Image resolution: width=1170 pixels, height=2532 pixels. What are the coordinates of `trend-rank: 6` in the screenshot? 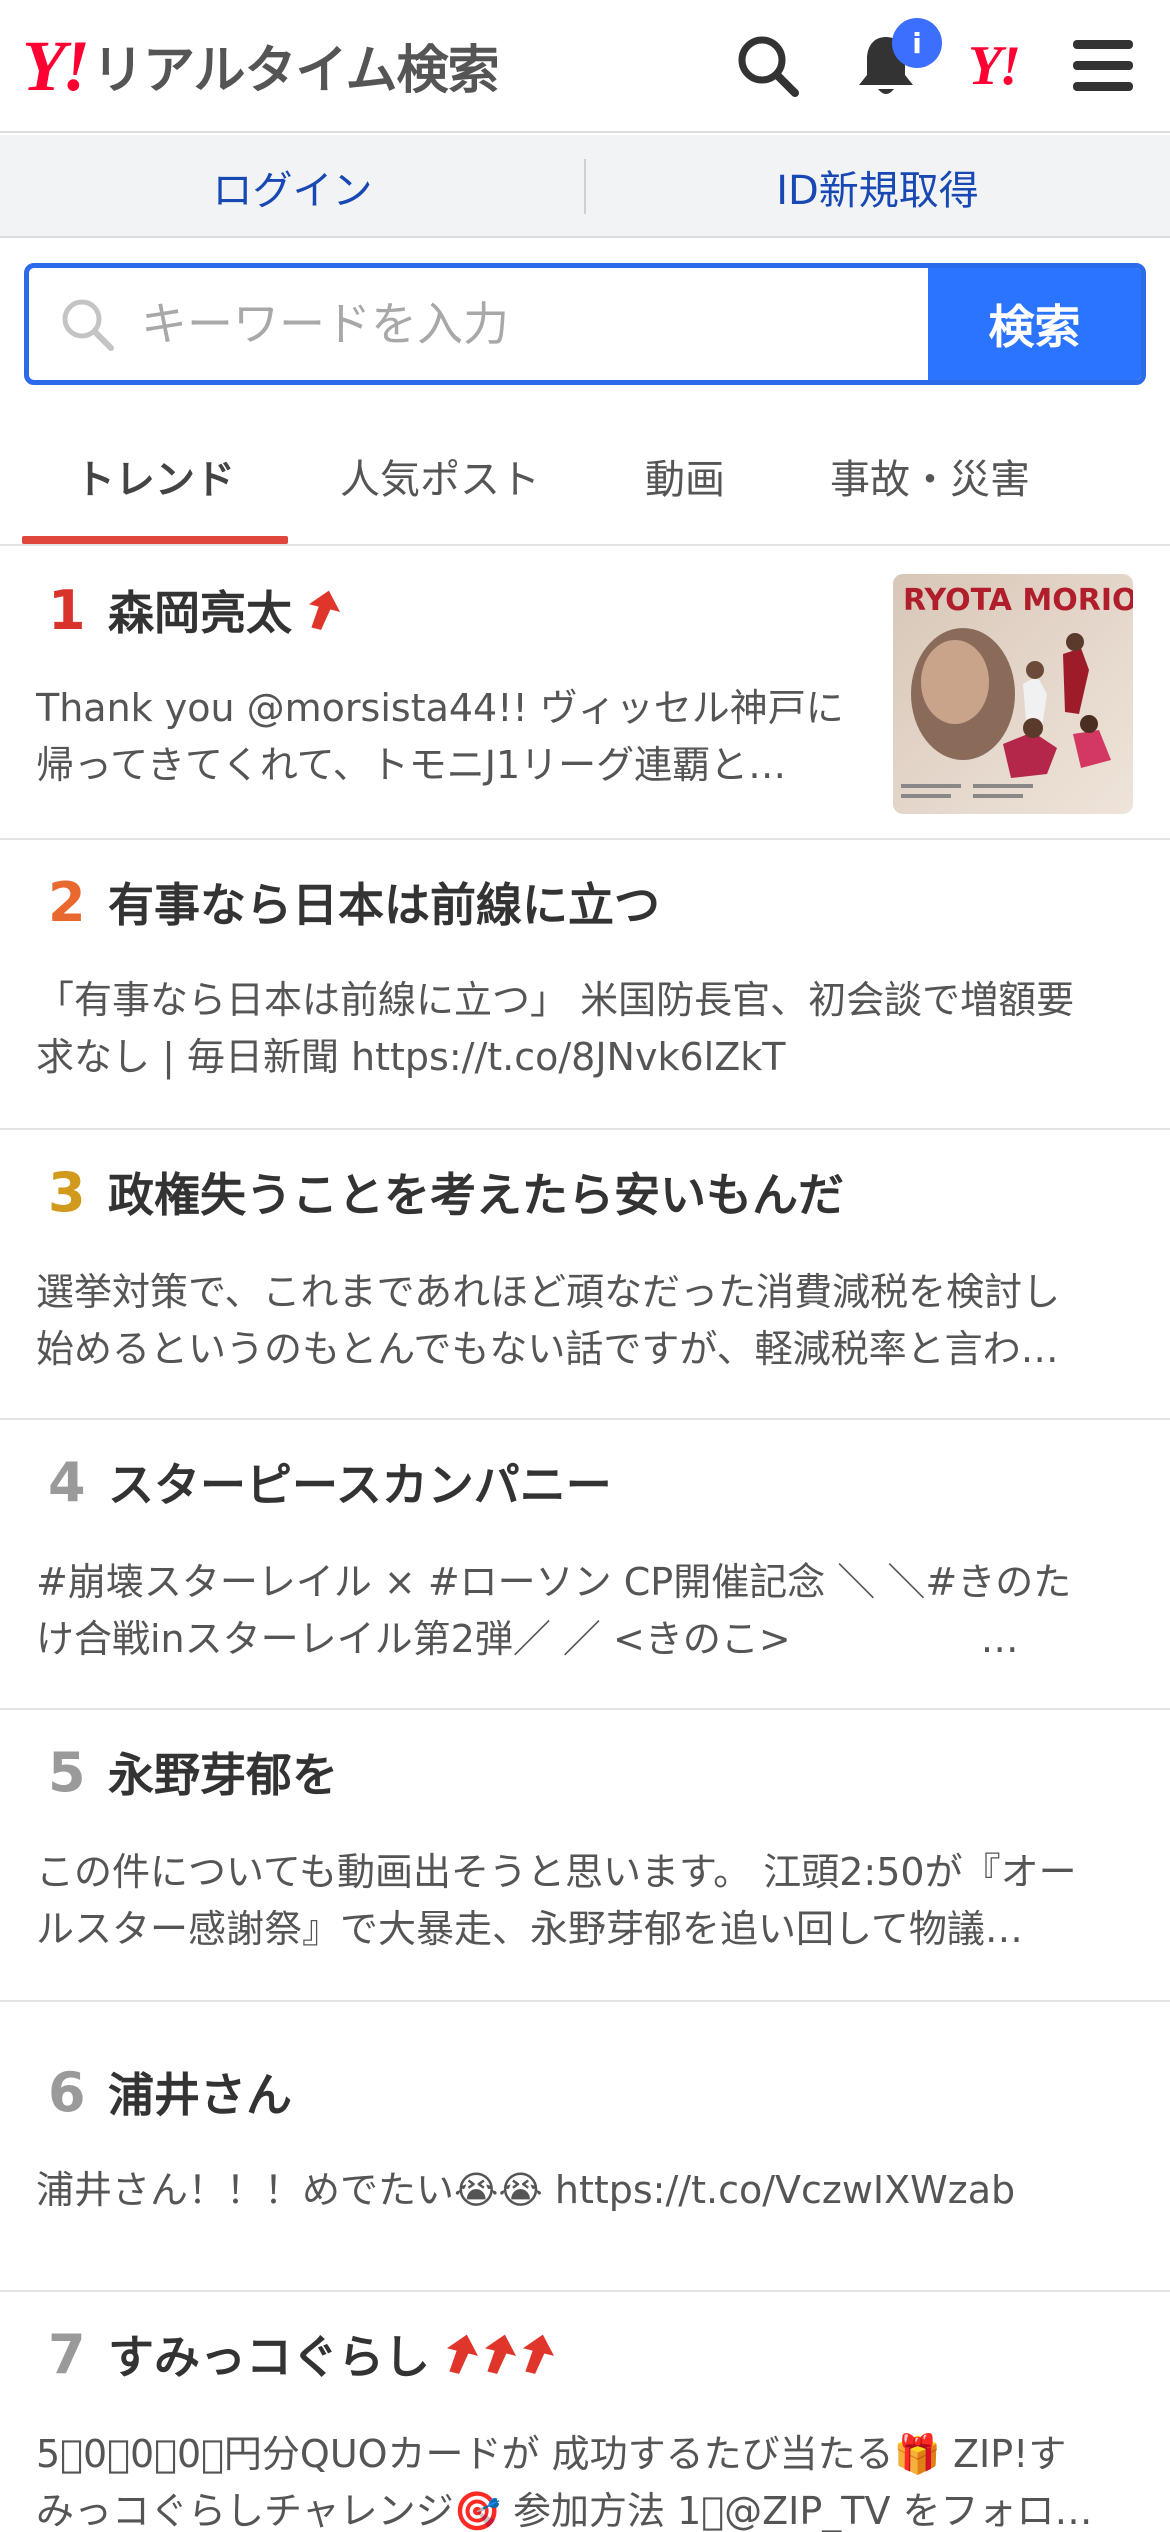 It's located at (67, 2092).